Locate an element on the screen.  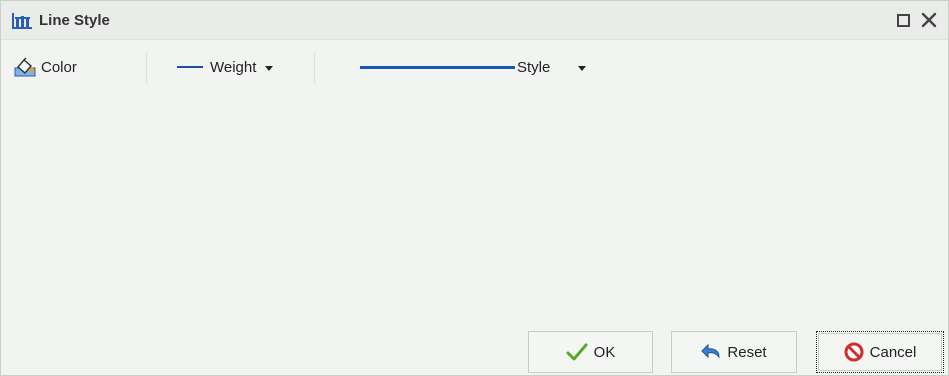
weight-label: Weight is located at coordinates (233, 67).